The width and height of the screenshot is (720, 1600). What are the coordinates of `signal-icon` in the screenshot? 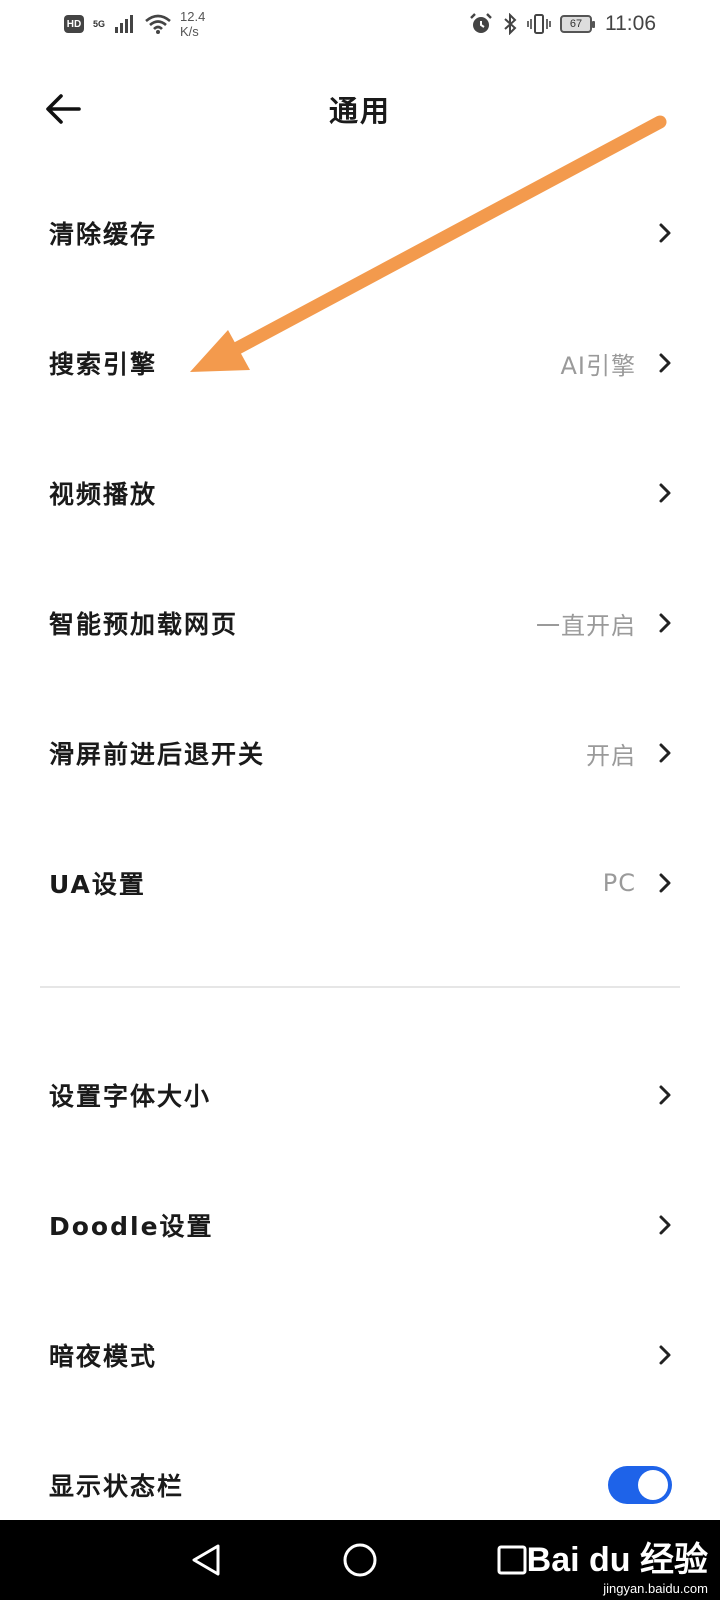 It's located at (124, 24).